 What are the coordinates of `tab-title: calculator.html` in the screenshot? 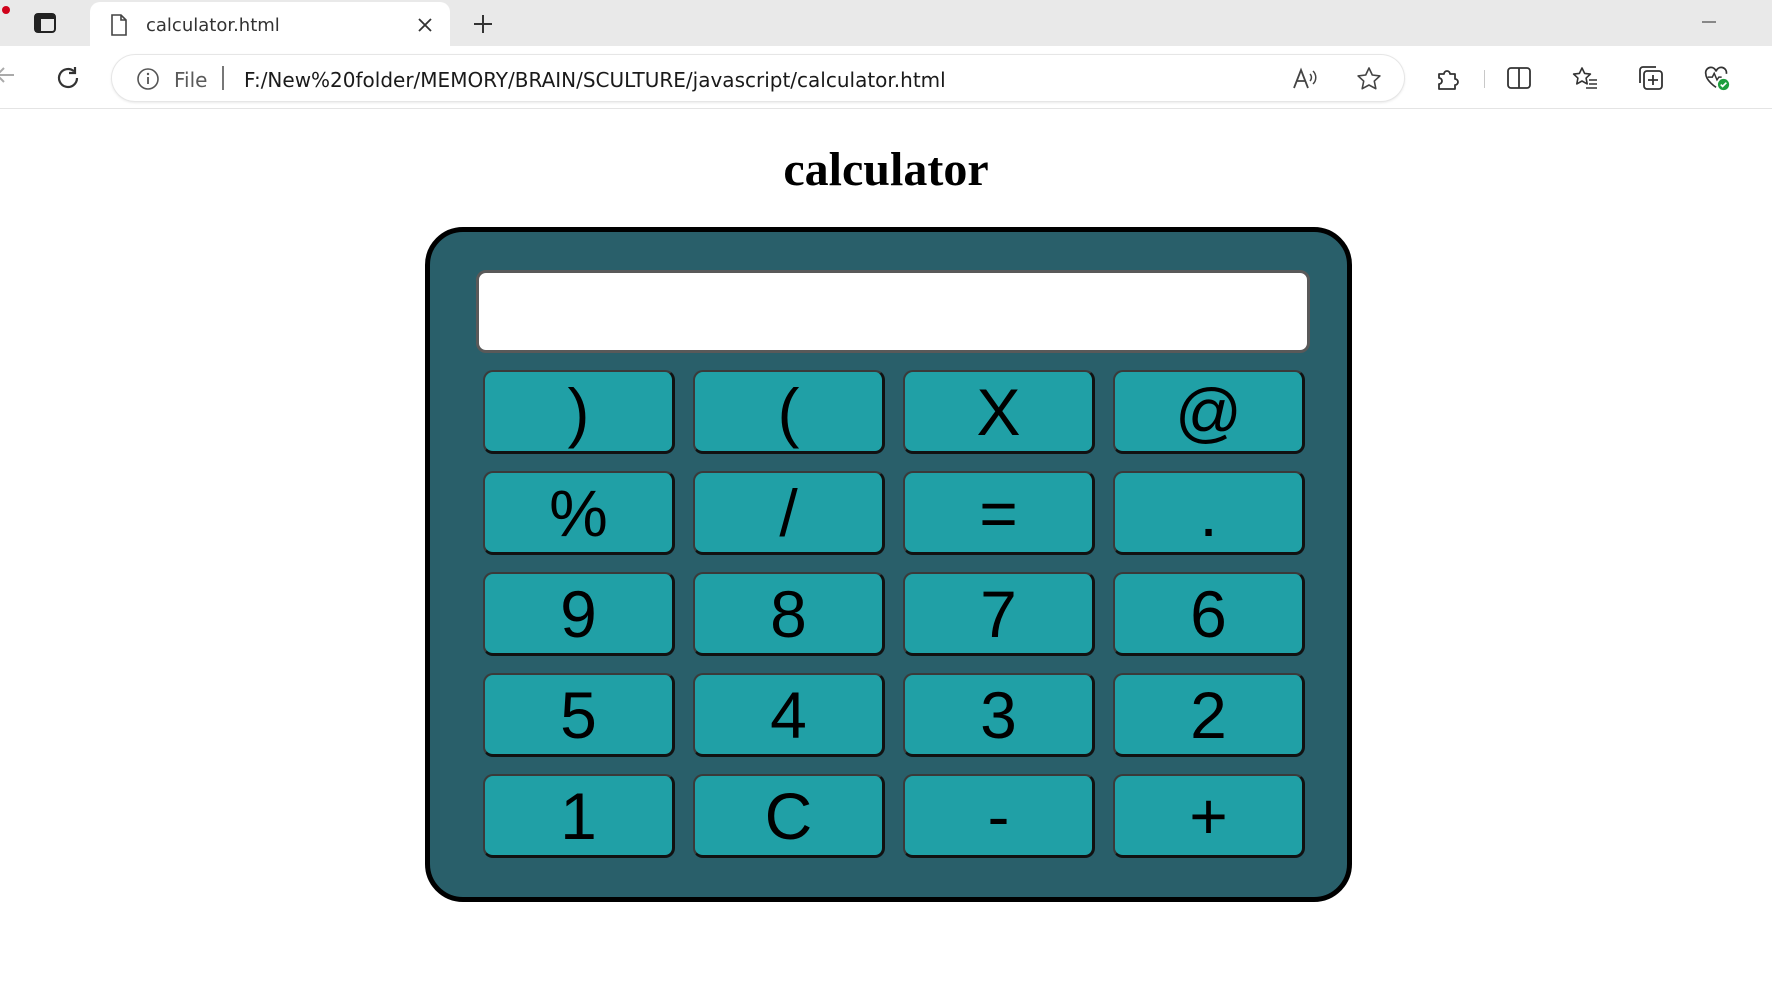 It's located at (213, 25).